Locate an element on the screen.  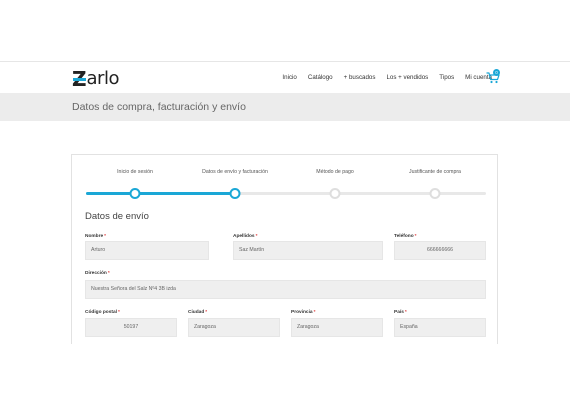
progress-fill is located at coordinates (160, 193).